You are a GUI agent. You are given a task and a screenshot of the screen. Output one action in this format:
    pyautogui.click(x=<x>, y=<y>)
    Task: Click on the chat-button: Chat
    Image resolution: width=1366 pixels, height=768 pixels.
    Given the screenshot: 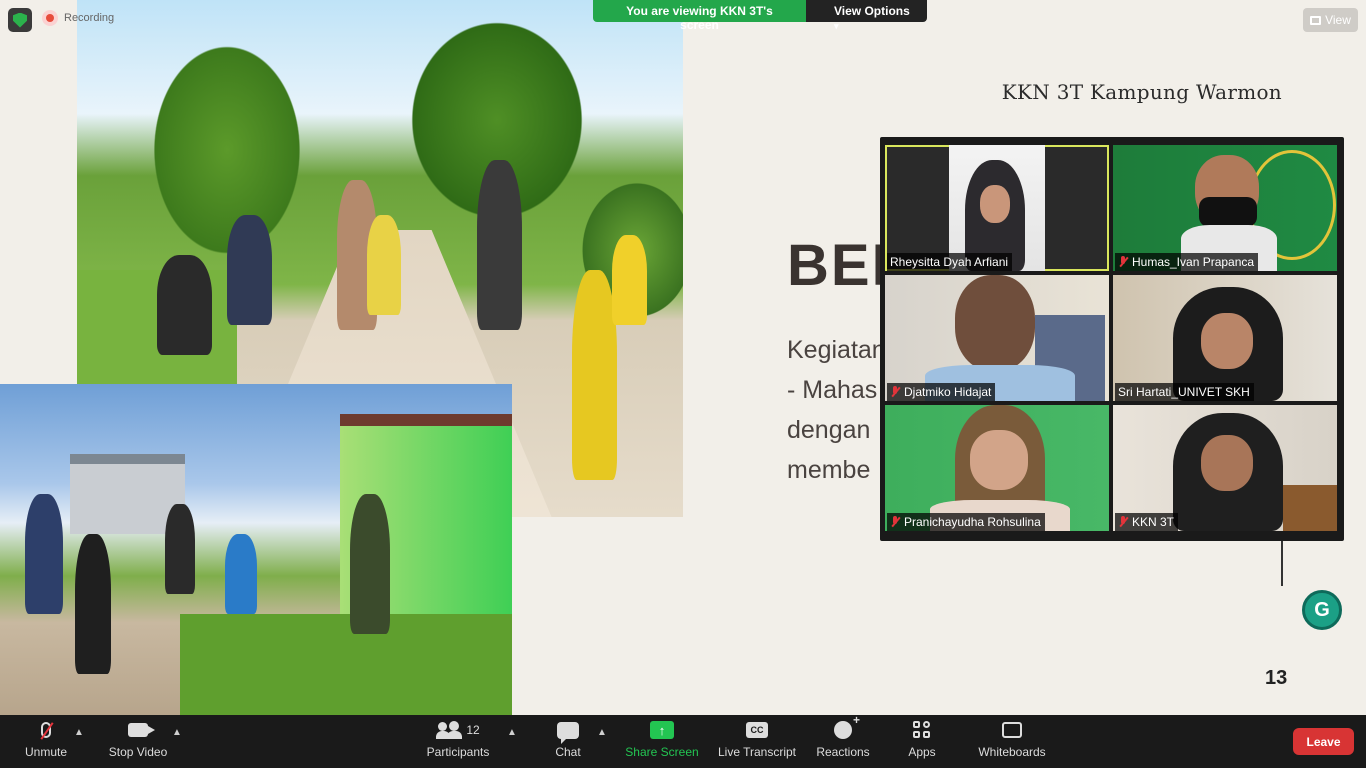 What is the action you would take?
    pyautogui.click(x=568, y=741)
    